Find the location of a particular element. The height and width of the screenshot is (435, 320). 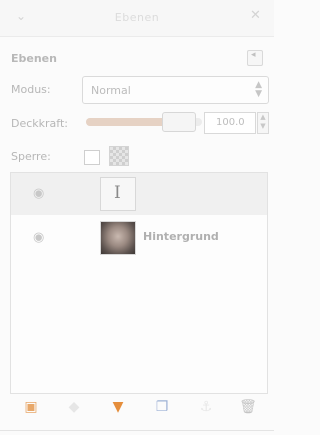

raise-layer-button: ◆ is located at coordinates (74, 407).